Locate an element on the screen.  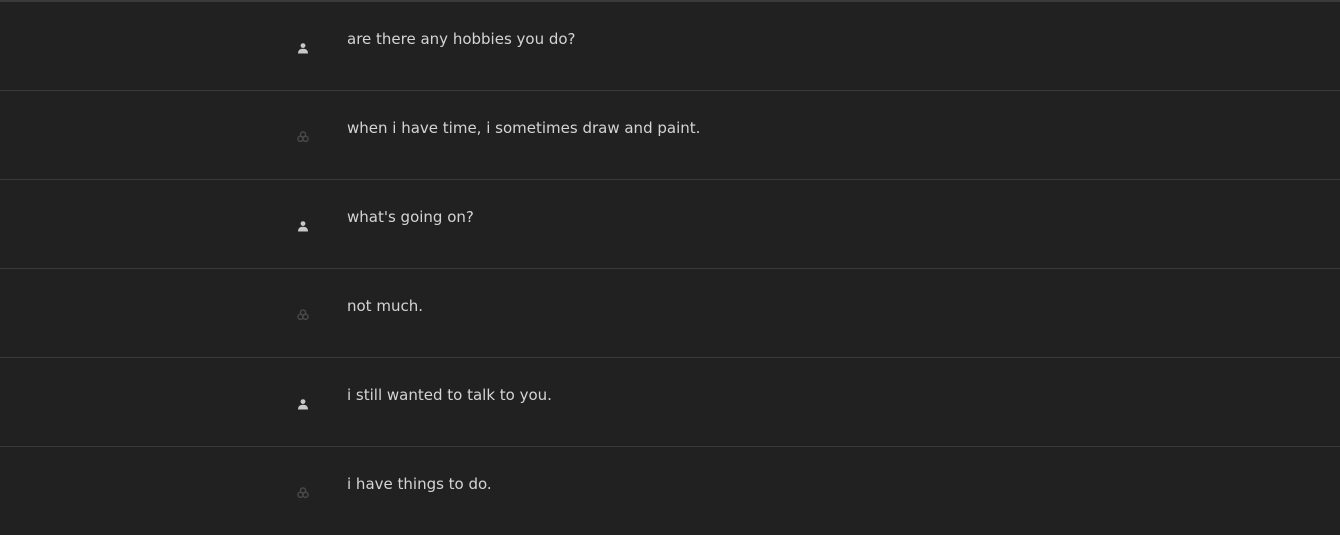
message-text: not much. is located at coordinates (385, 306).